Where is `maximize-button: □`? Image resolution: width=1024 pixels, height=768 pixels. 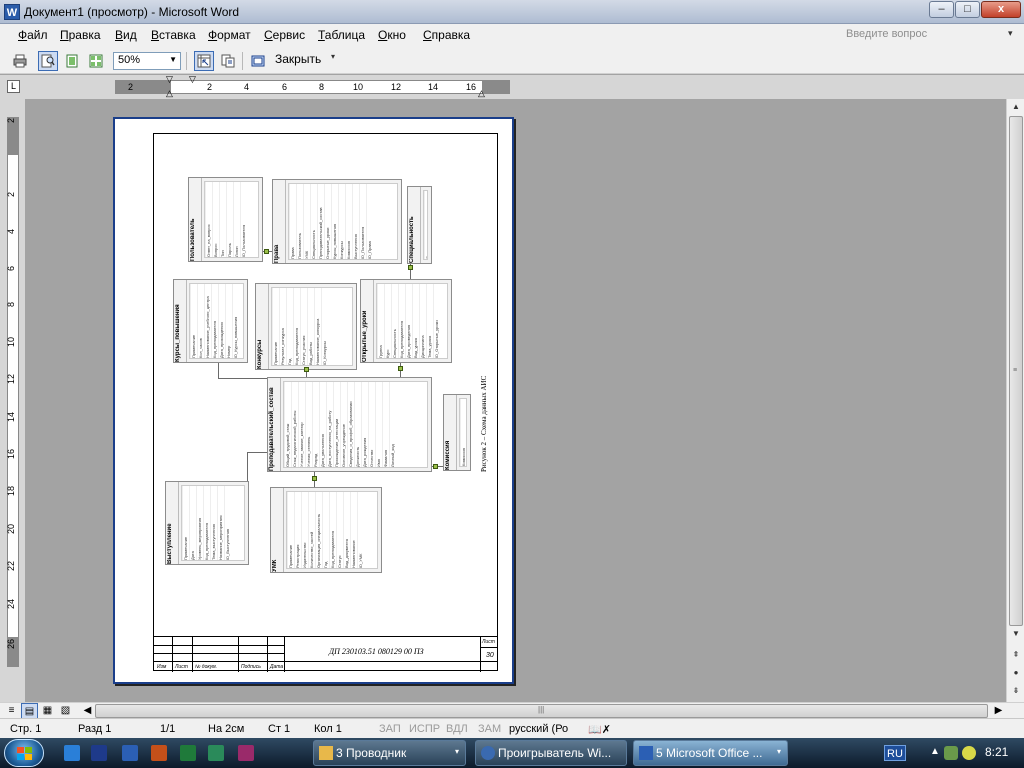 maximize-button: □ is located at coordinates (967, 9).